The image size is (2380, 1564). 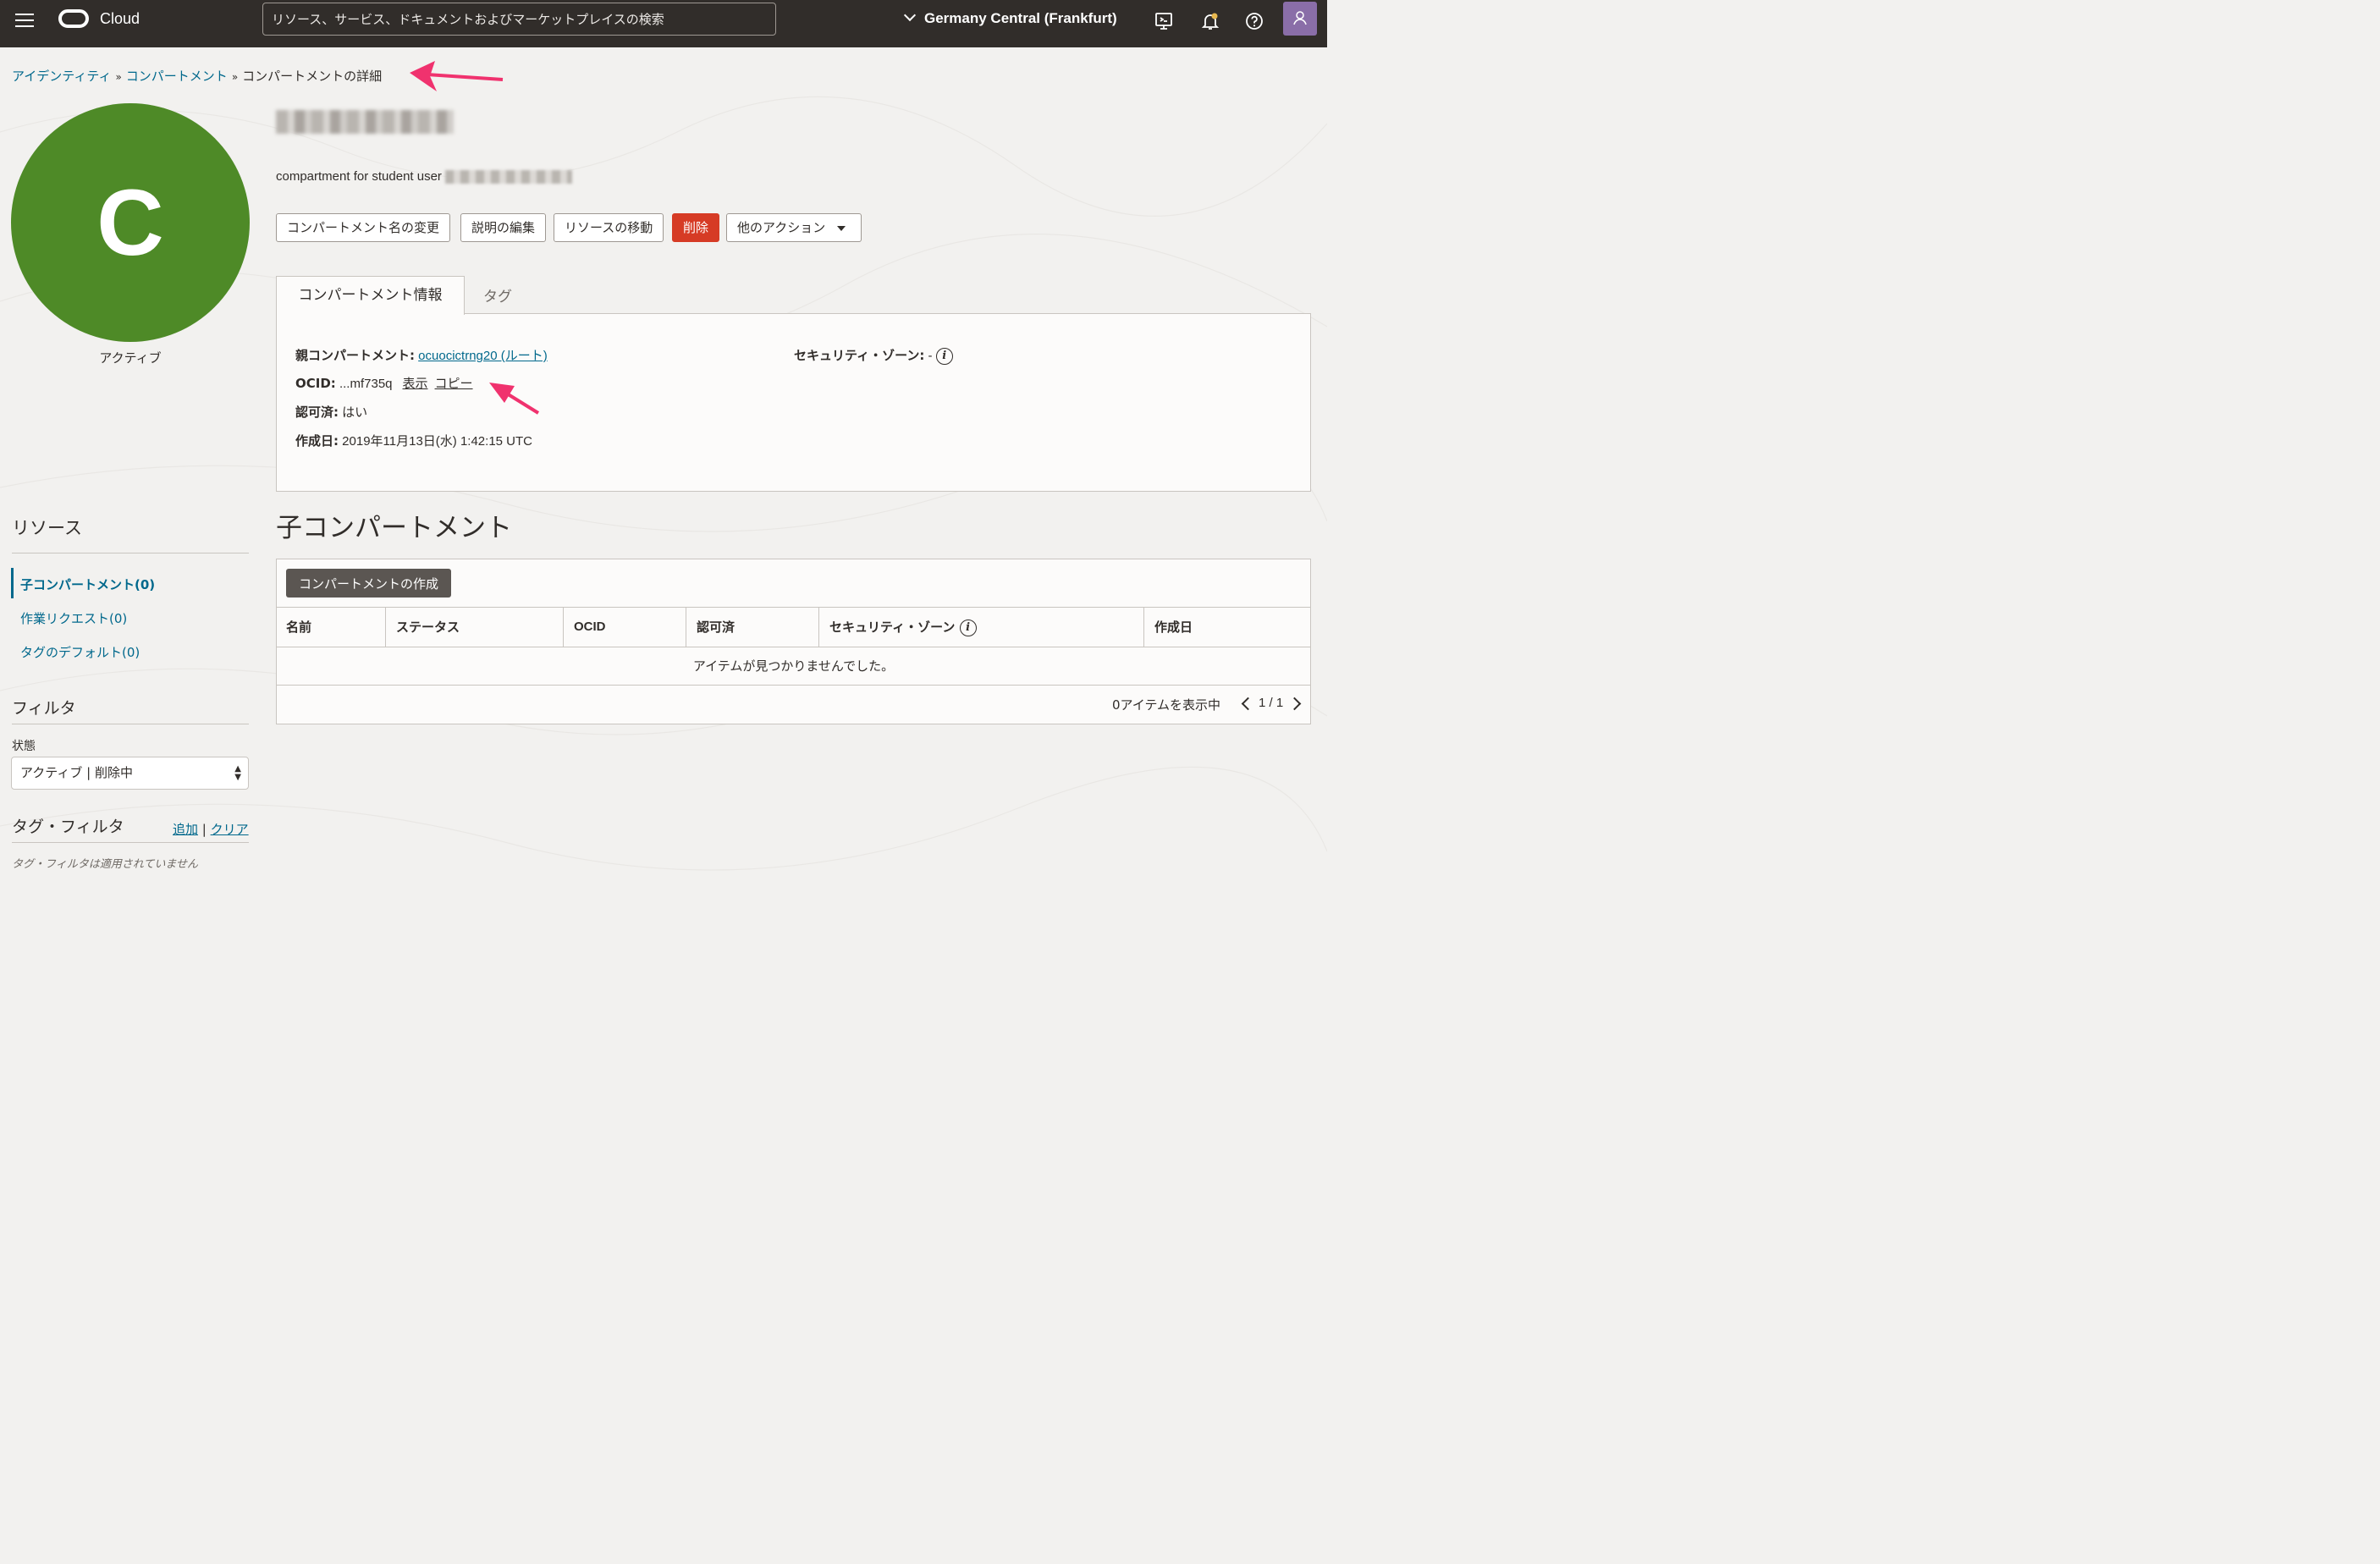 I want to click on edit-description-button: 説明の編集, so click(x=504, y=228).